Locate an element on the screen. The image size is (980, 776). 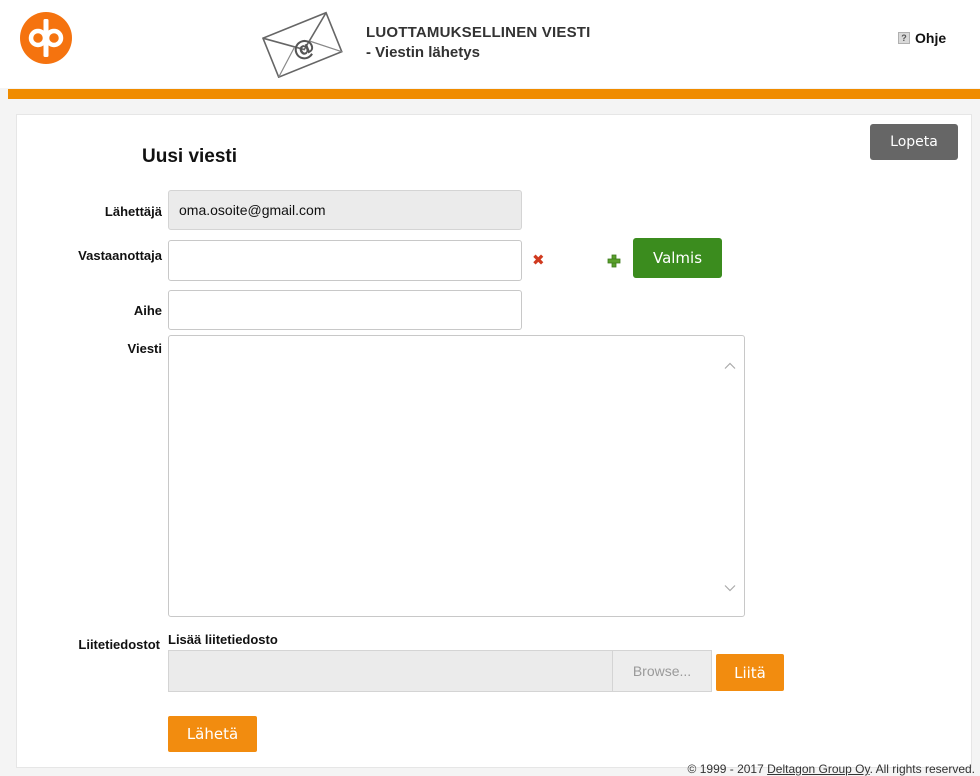
quit-button: Lopeta is located at coordinates (914, 142).